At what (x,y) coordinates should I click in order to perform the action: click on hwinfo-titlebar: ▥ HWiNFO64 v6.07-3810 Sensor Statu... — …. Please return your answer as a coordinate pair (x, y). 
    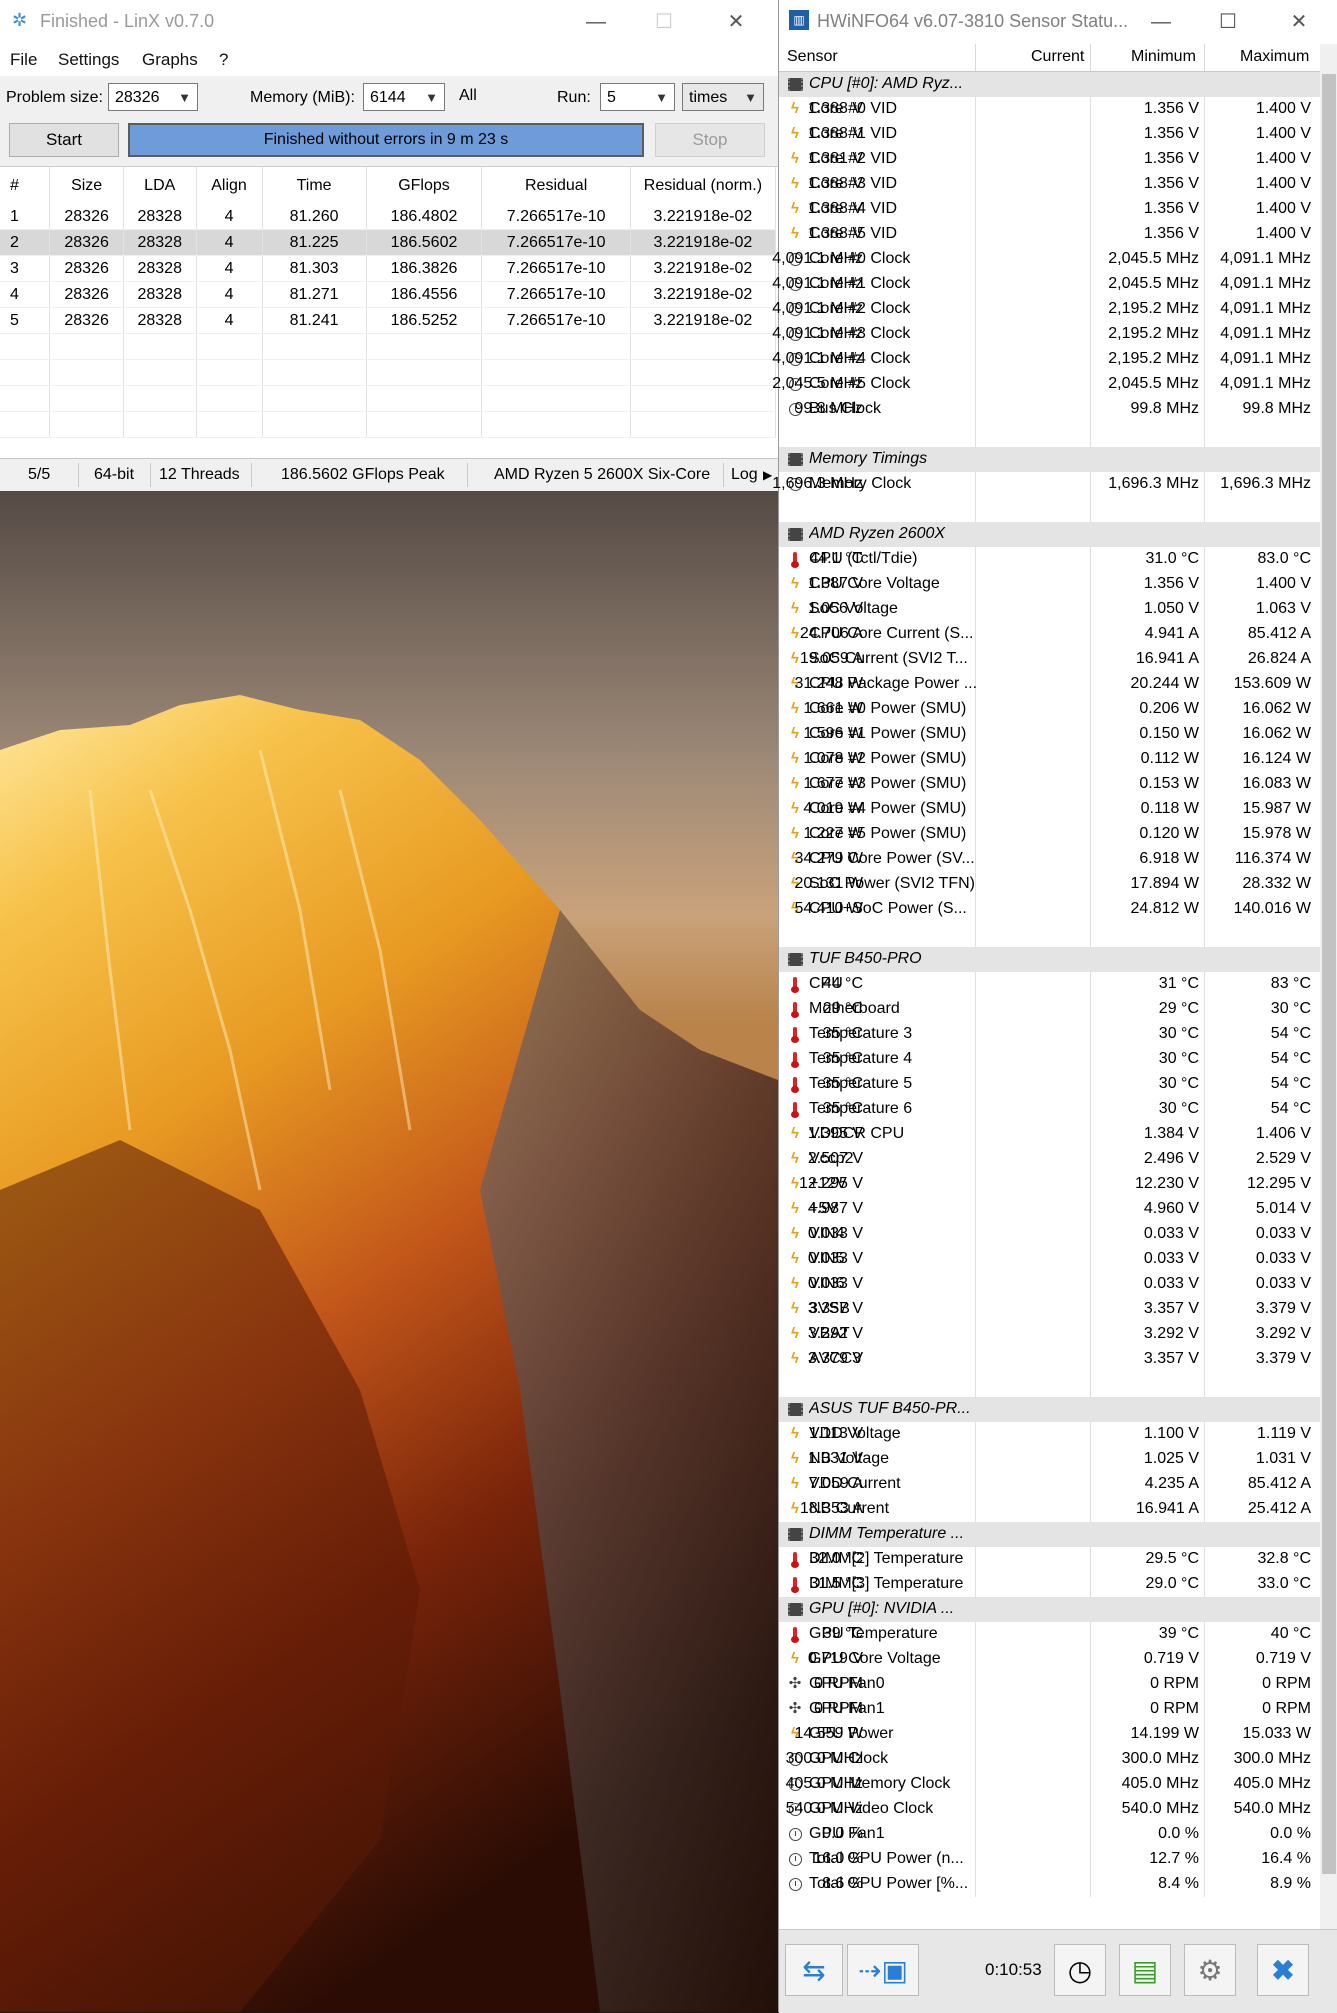
    Looking at the image, I should click on (1058, 22).